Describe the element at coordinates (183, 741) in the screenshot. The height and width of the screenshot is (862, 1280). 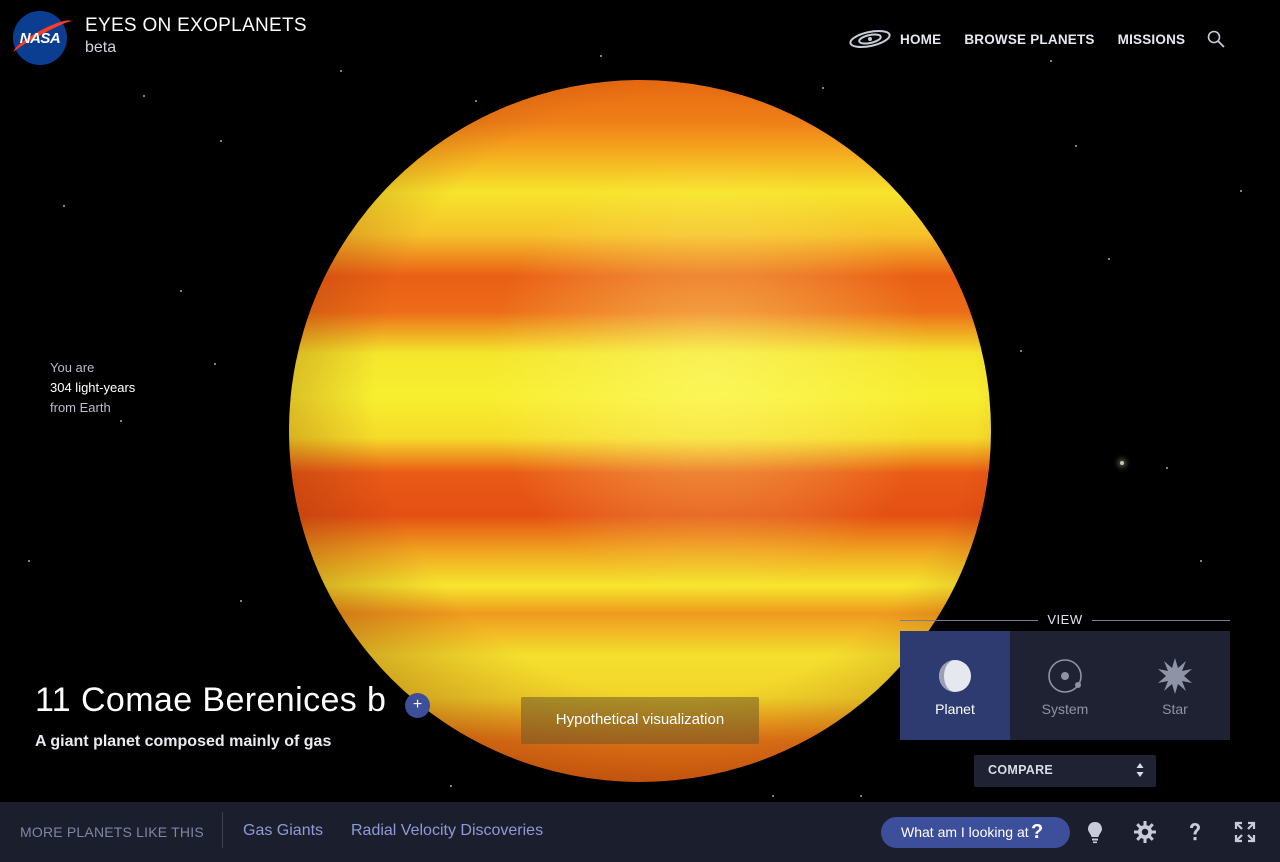
I see `planet-description: A giant planet composed mainly of gas` at that location.